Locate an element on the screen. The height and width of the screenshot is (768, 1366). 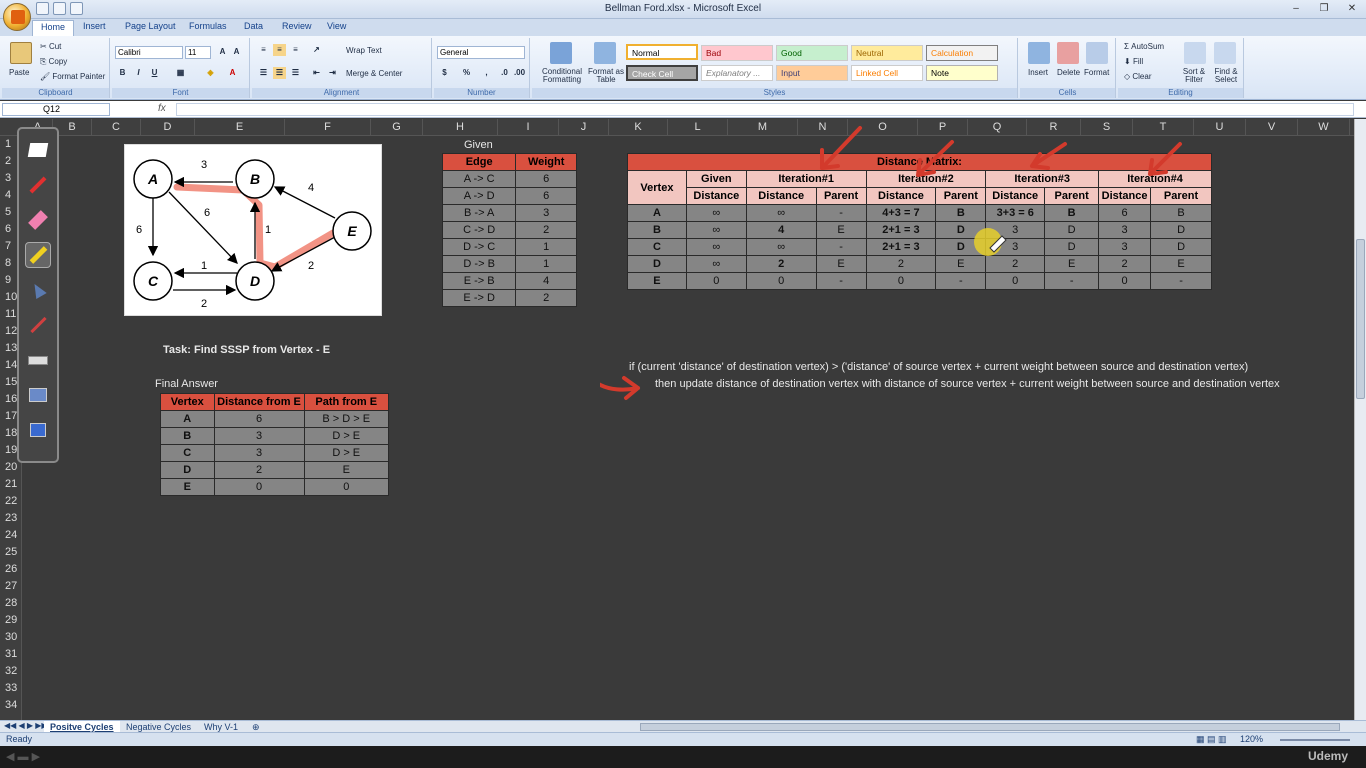
find-select-button: Find & Select is located at coordinates (1226, 76).